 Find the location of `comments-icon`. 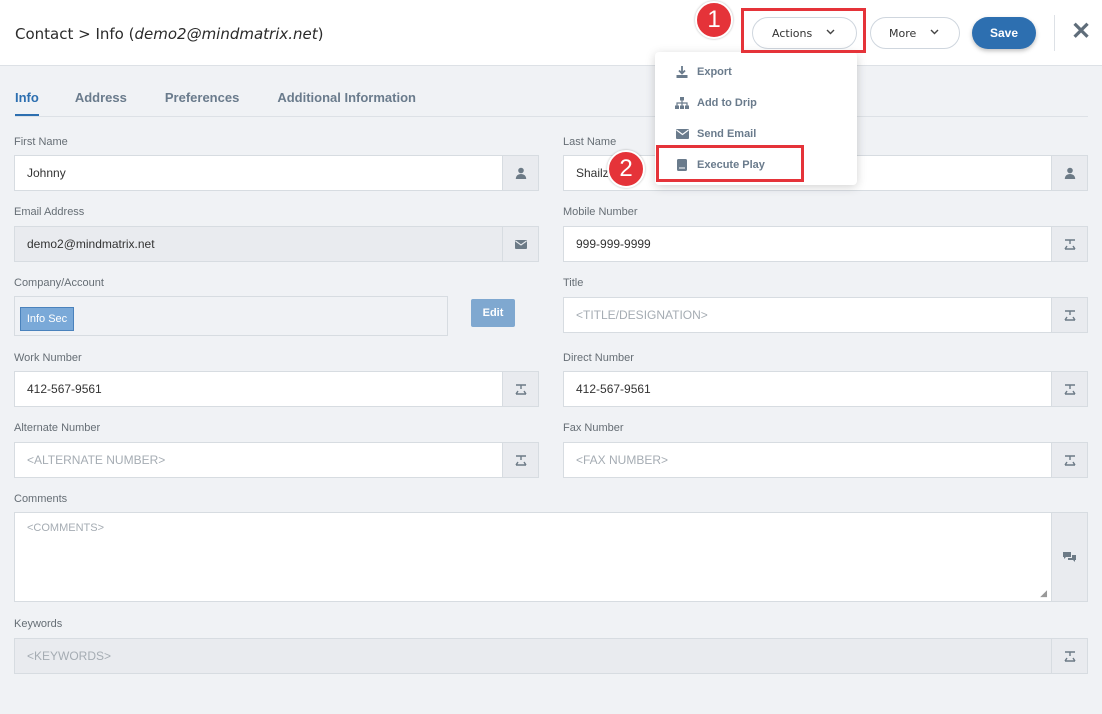

comments-icon is located at coordinates (1069, 557).